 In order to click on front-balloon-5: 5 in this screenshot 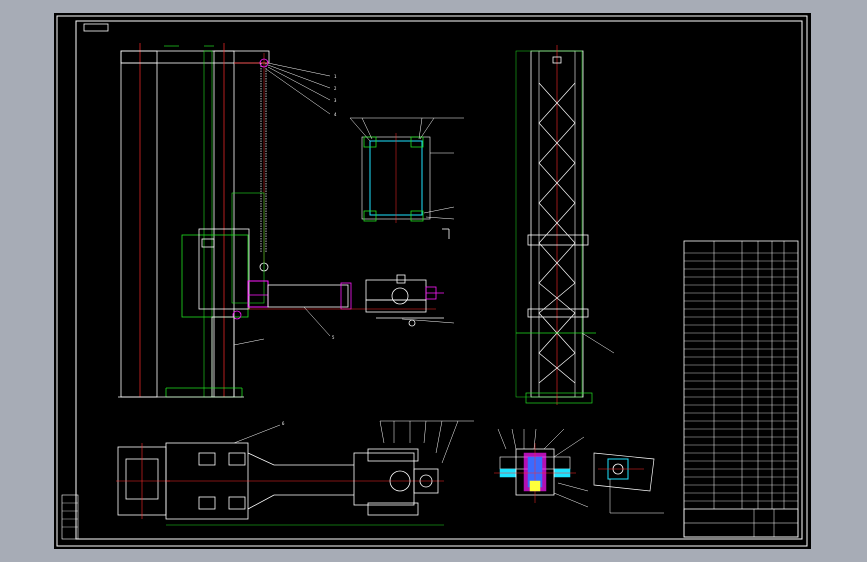, I will do `click(333, 337)`.